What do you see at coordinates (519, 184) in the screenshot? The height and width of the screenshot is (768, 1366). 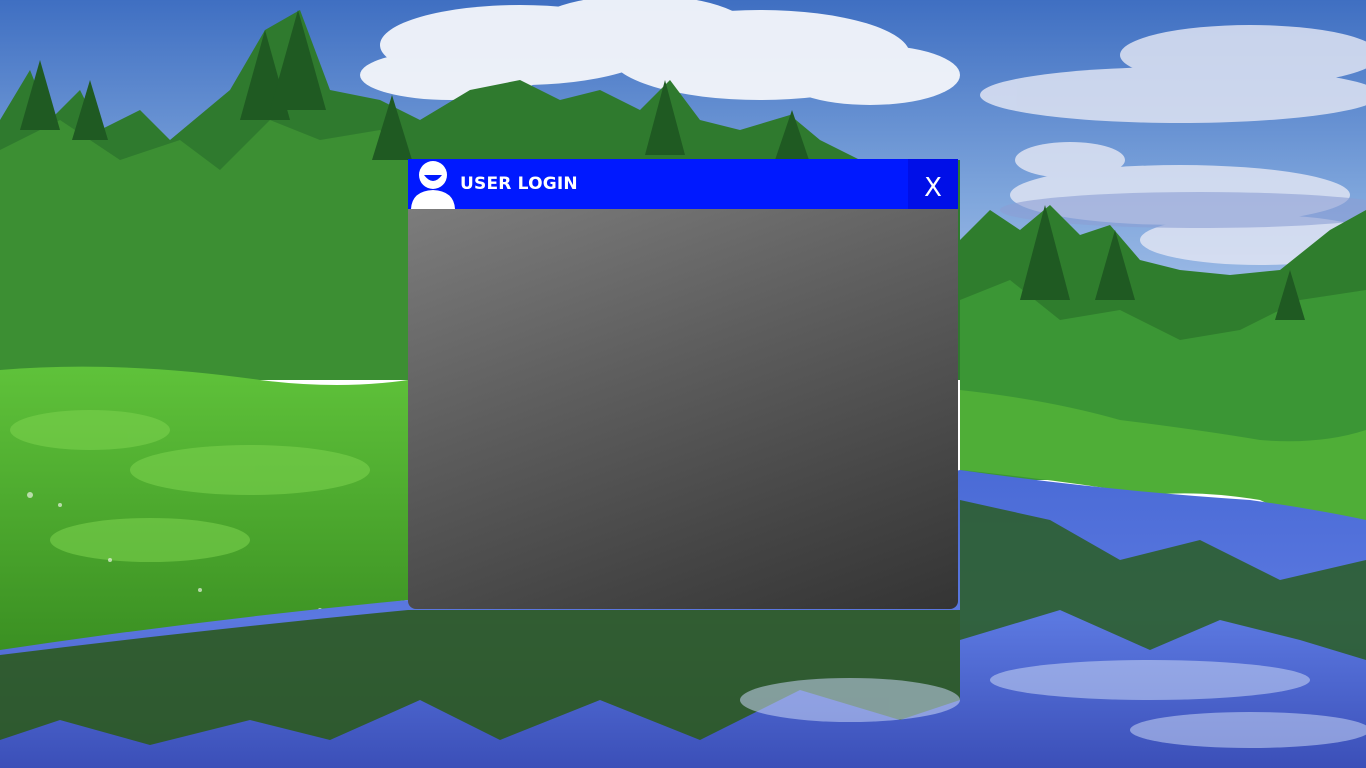 I see `window-title: USER LOGIN` at bounding box center [519, 184].